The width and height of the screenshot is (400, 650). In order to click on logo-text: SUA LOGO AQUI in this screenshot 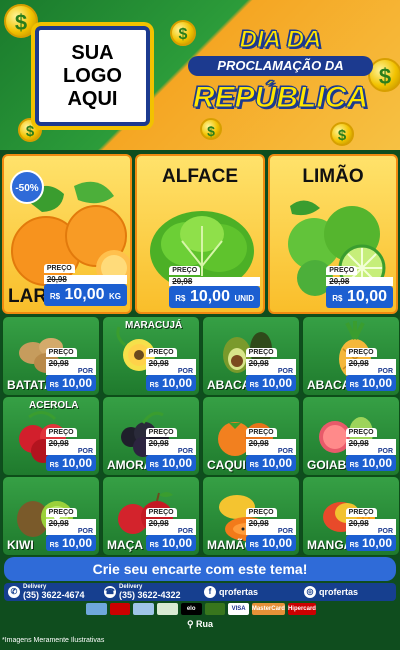, I will do `click(92, 75)`.